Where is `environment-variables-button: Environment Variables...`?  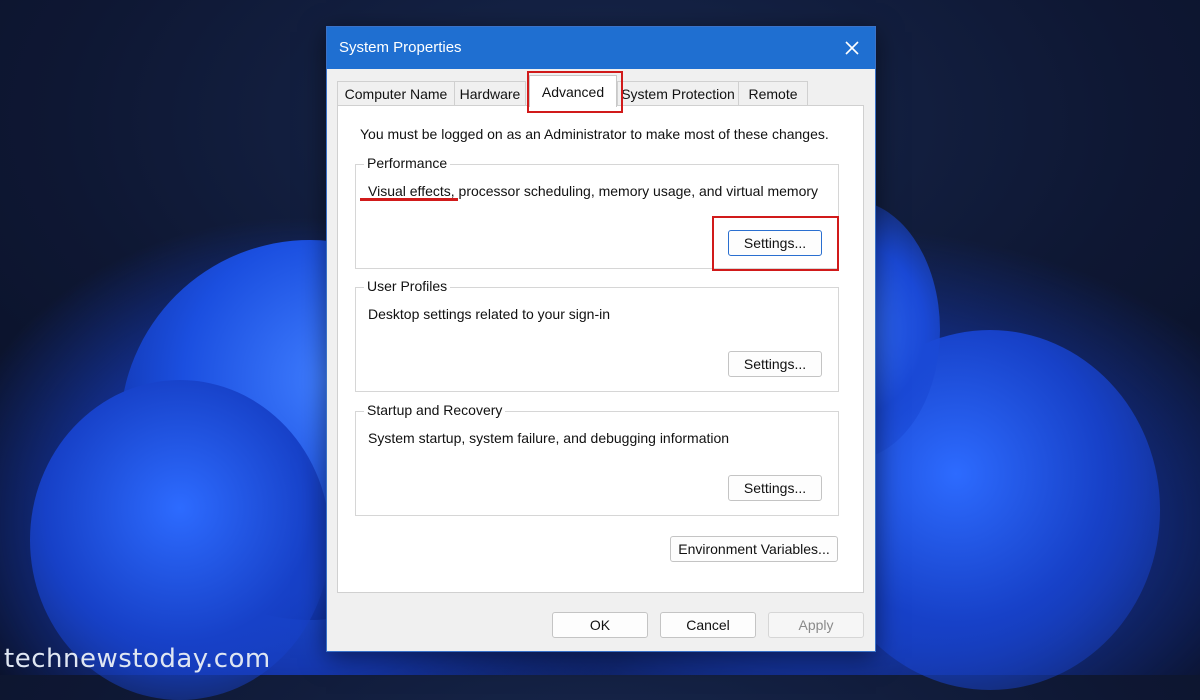 environment-variables-button: Environment Variables... is located at coordinates (754, 549).